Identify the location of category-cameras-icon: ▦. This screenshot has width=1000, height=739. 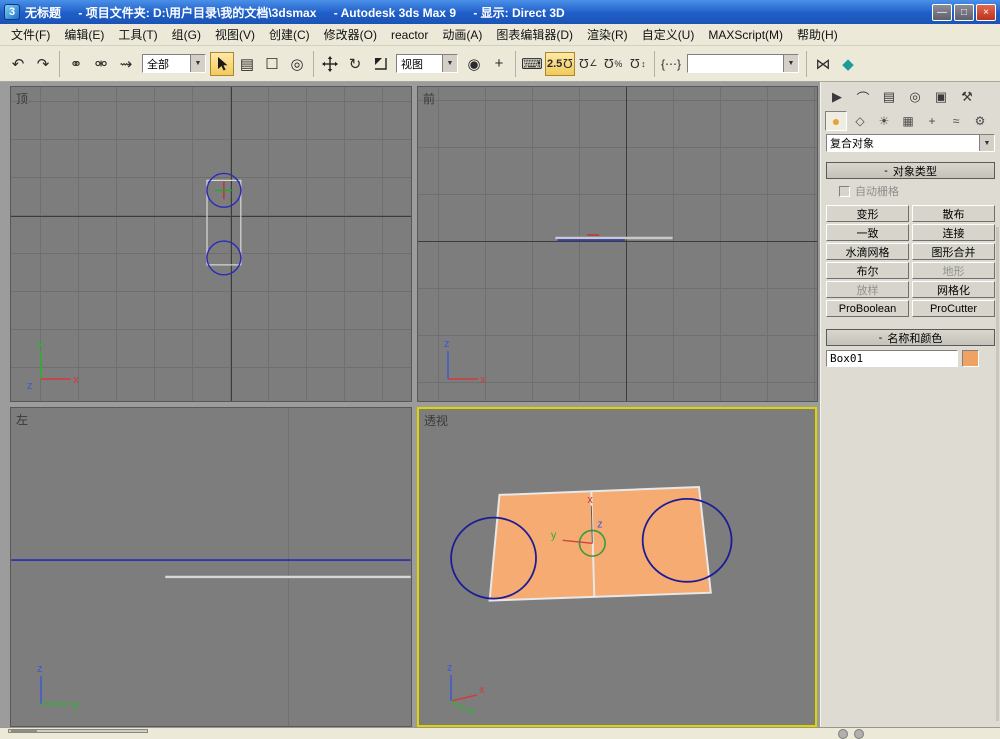
(908, 121).